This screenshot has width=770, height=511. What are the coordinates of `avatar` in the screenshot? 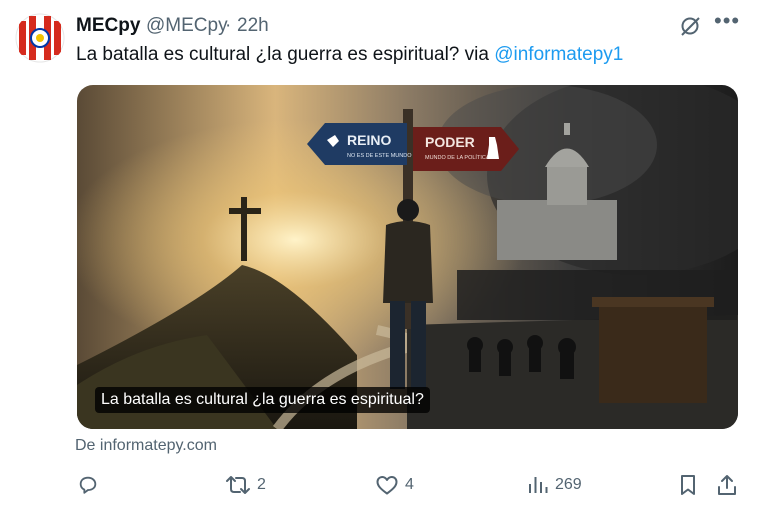 It's located at (40, 38).